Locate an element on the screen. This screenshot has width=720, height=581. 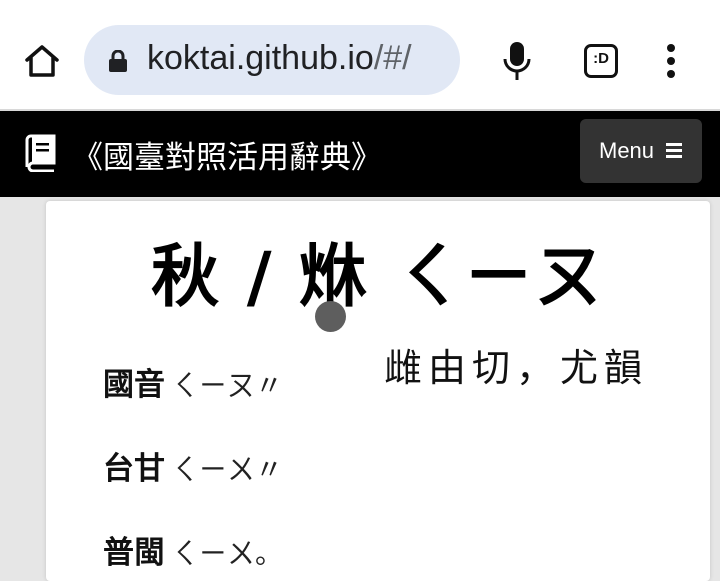
extension-label: :D is located at coordinates (601, 58).